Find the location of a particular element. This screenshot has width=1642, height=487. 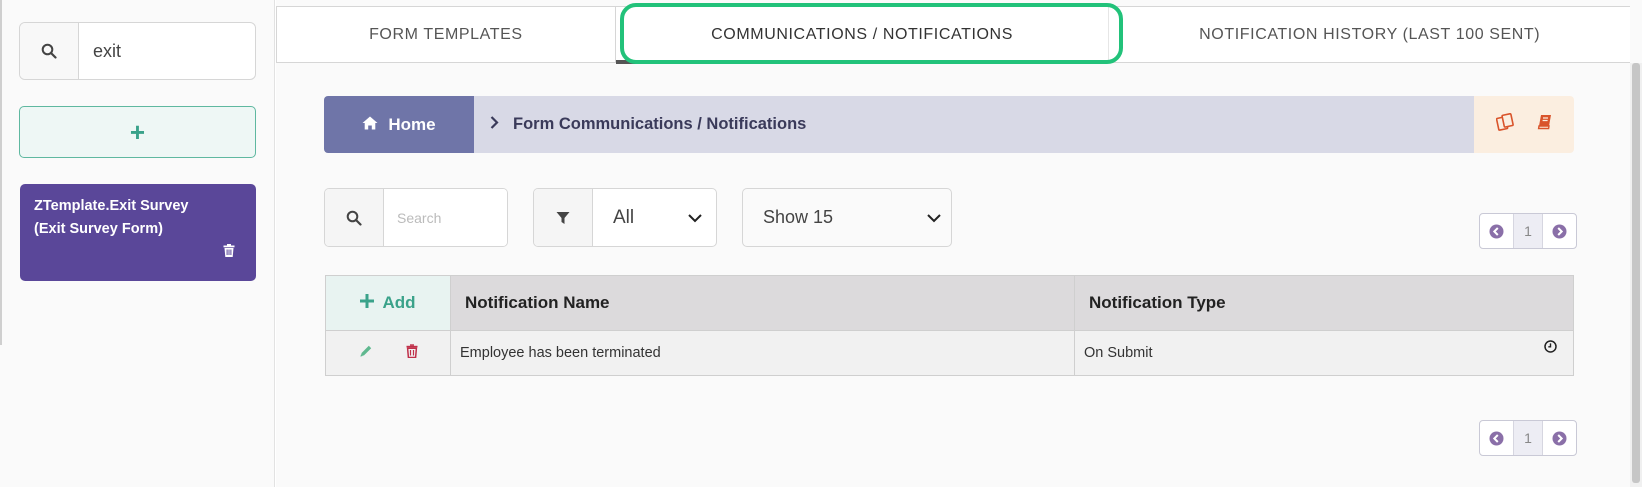

pagination-bottom: 1 is located at coordinates (1528, 438).